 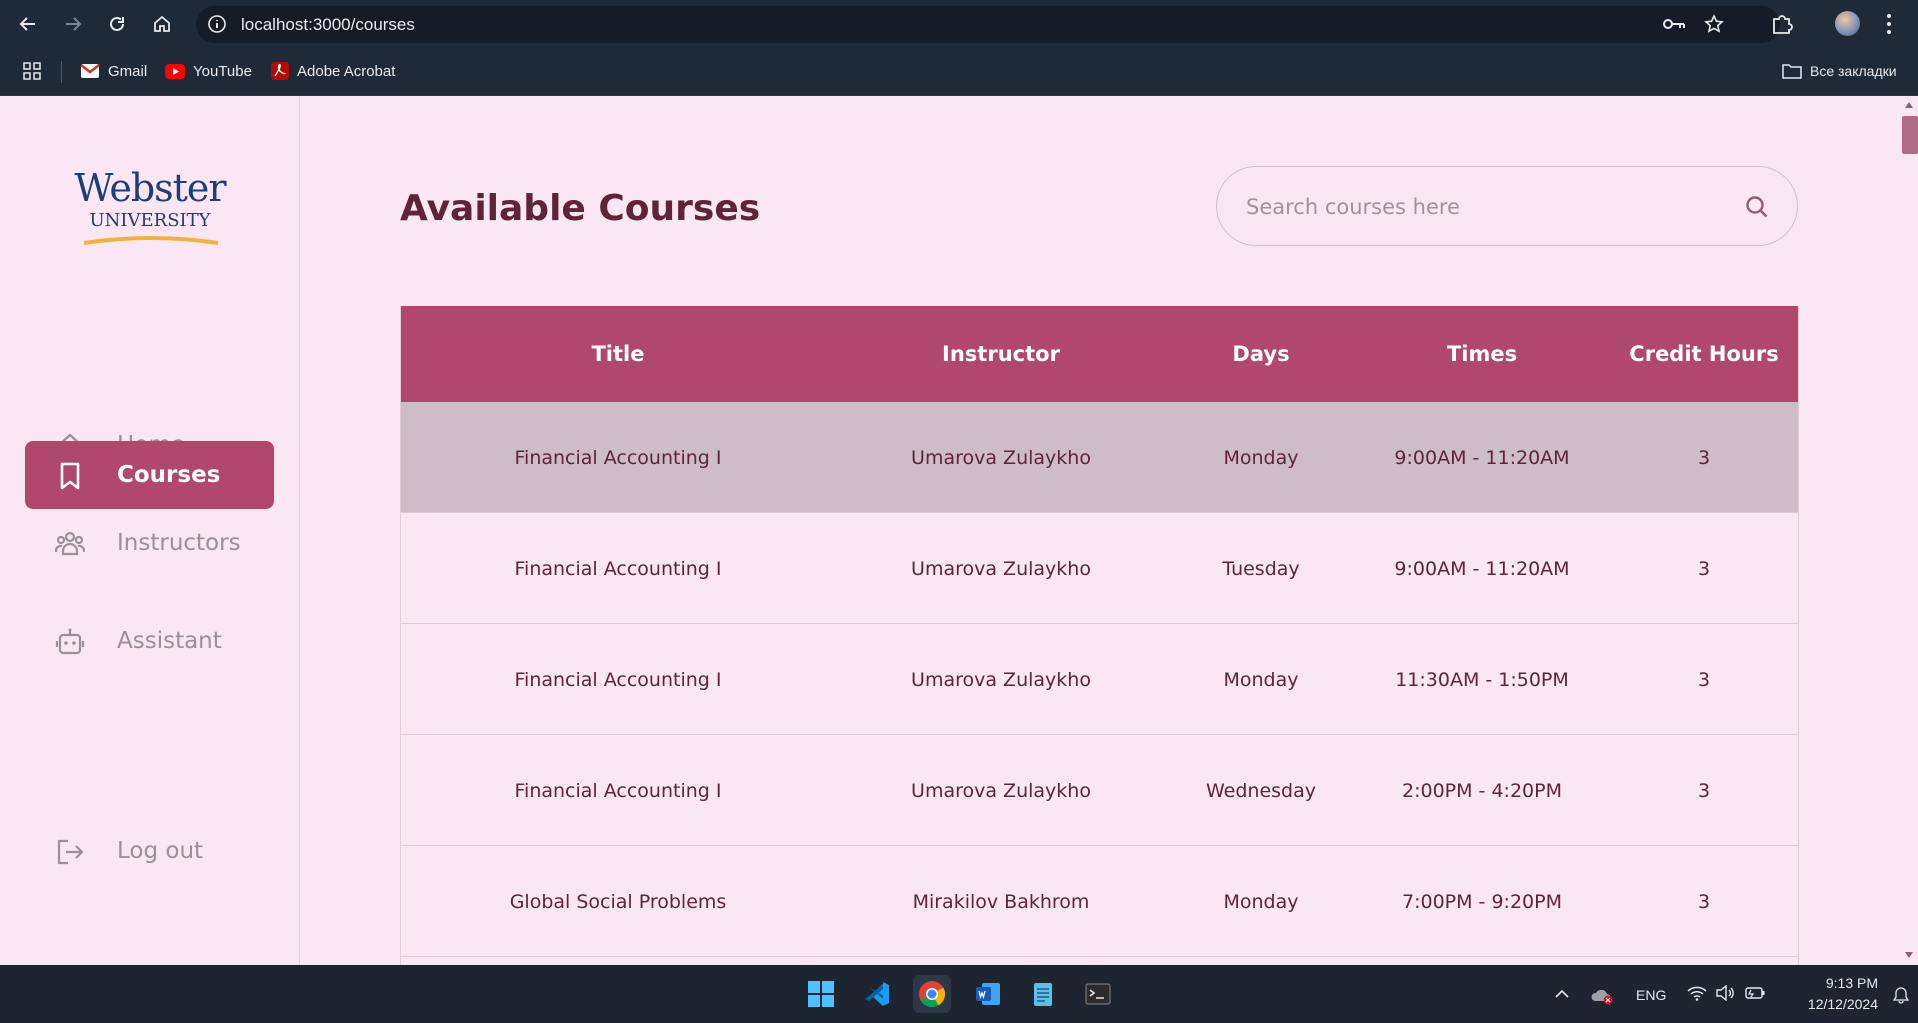 I want to click on cell-times: 2:00PM - 4:20PM, so click(x=1482, y=790).